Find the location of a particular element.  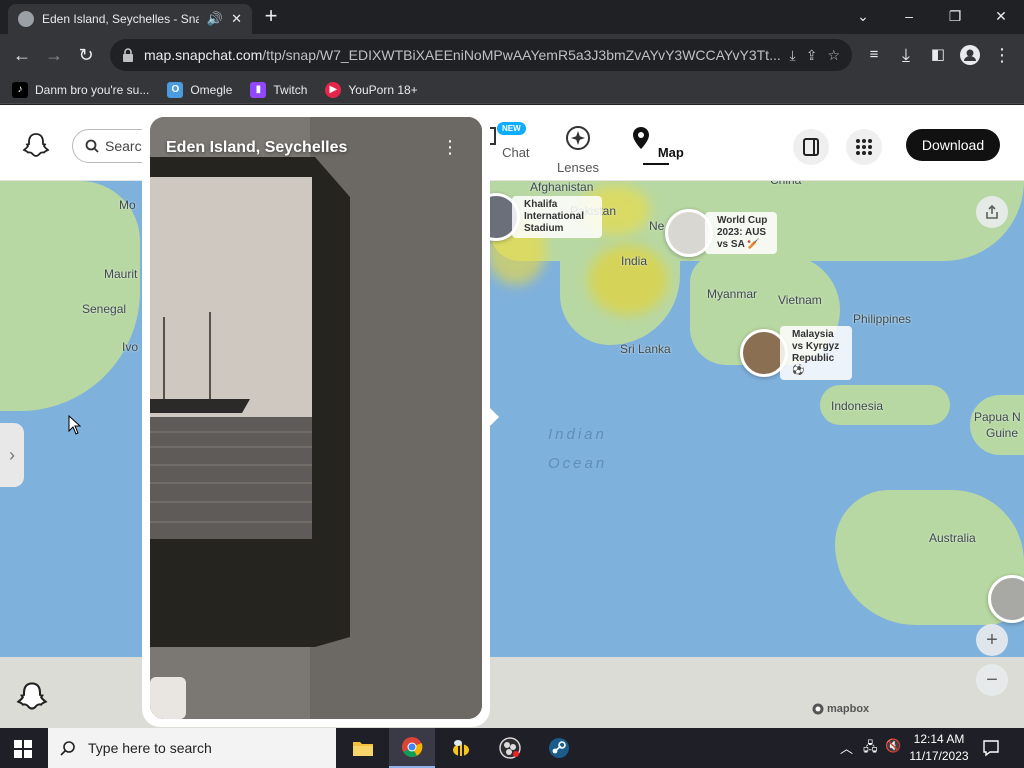

papua-land is located at coordinates (997, 425).